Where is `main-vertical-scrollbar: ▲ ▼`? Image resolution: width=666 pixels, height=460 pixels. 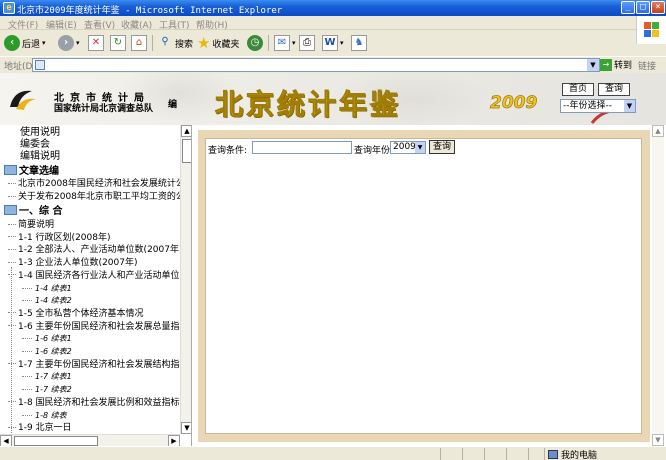 main-vertical-scrollbar: ▲ ▼ is located at coordinates (658, 285).